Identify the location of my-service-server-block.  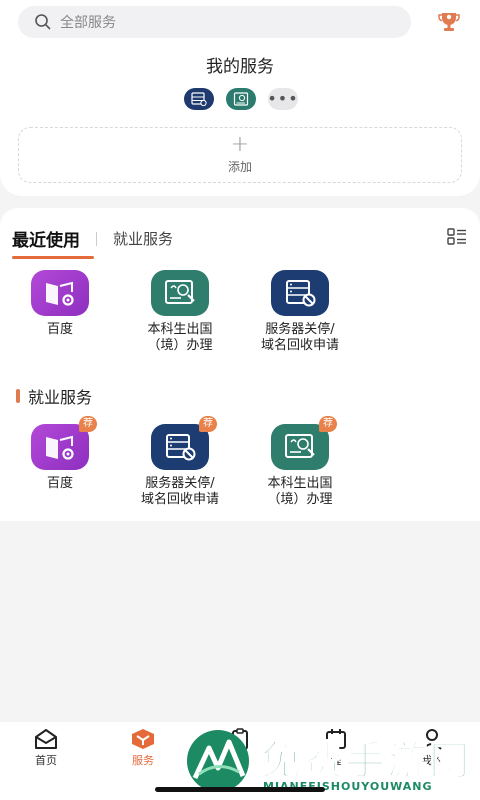
(199, 99).